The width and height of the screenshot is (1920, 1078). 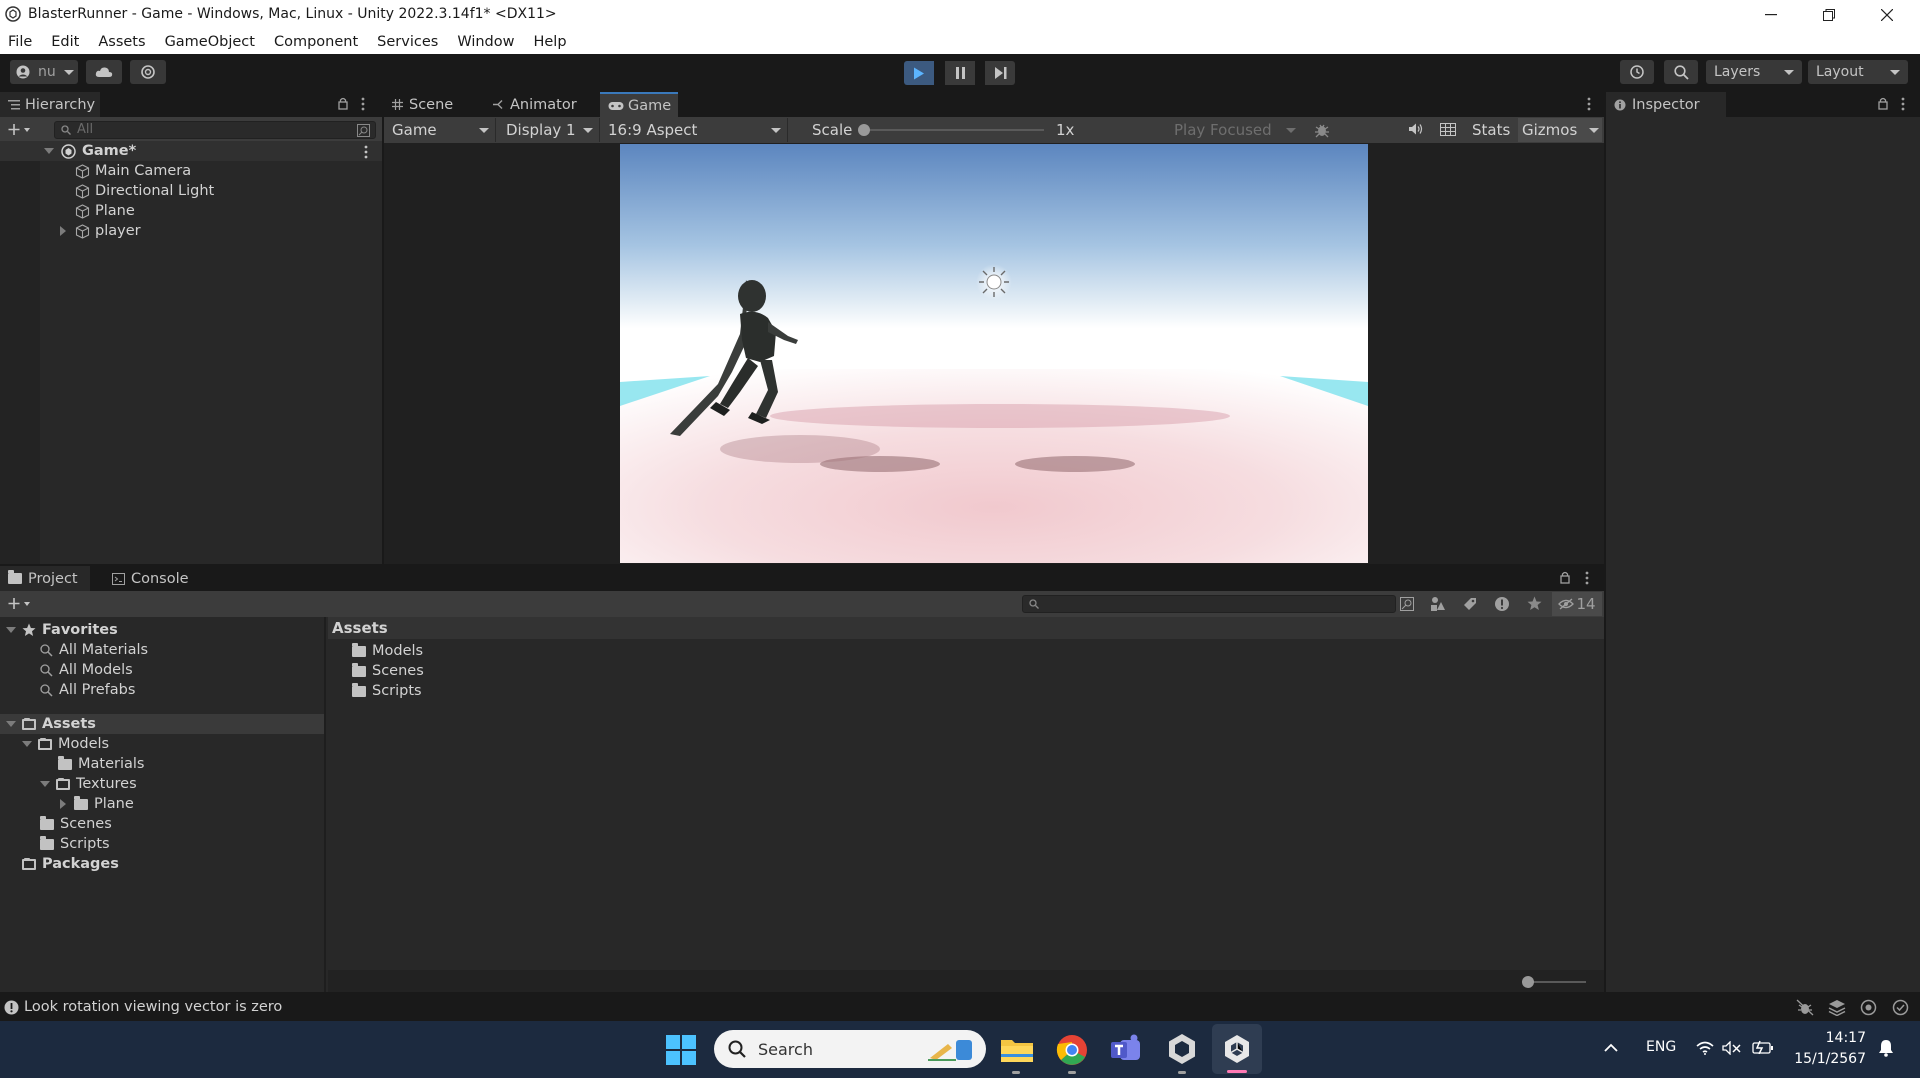 I want to click on restore-button, so click(x=1829, y=14).